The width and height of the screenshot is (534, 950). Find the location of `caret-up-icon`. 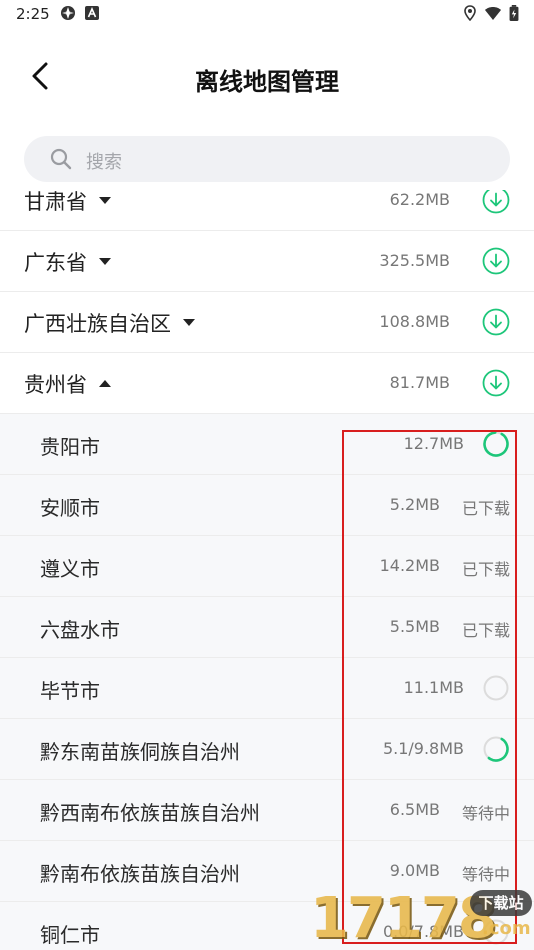

caret-up-icon is located at coordinates (105, 383).